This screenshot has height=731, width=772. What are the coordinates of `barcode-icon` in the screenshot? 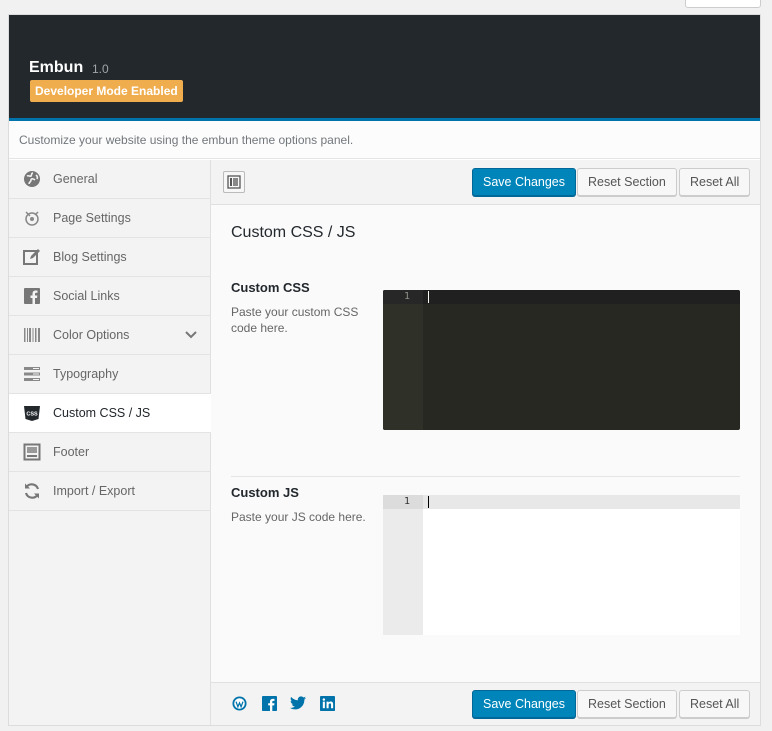 It's located at (32, 335).